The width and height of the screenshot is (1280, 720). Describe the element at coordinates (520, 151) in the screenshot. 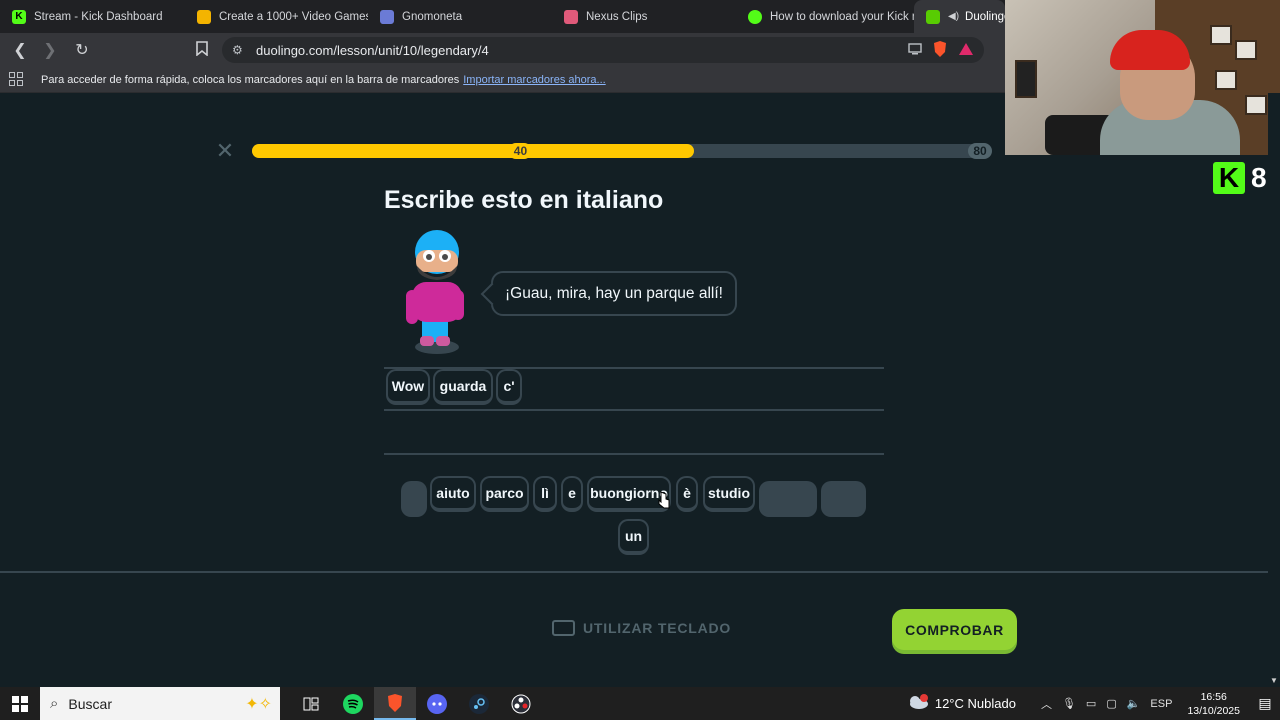

I see `progress-current-label: 40` at that location.